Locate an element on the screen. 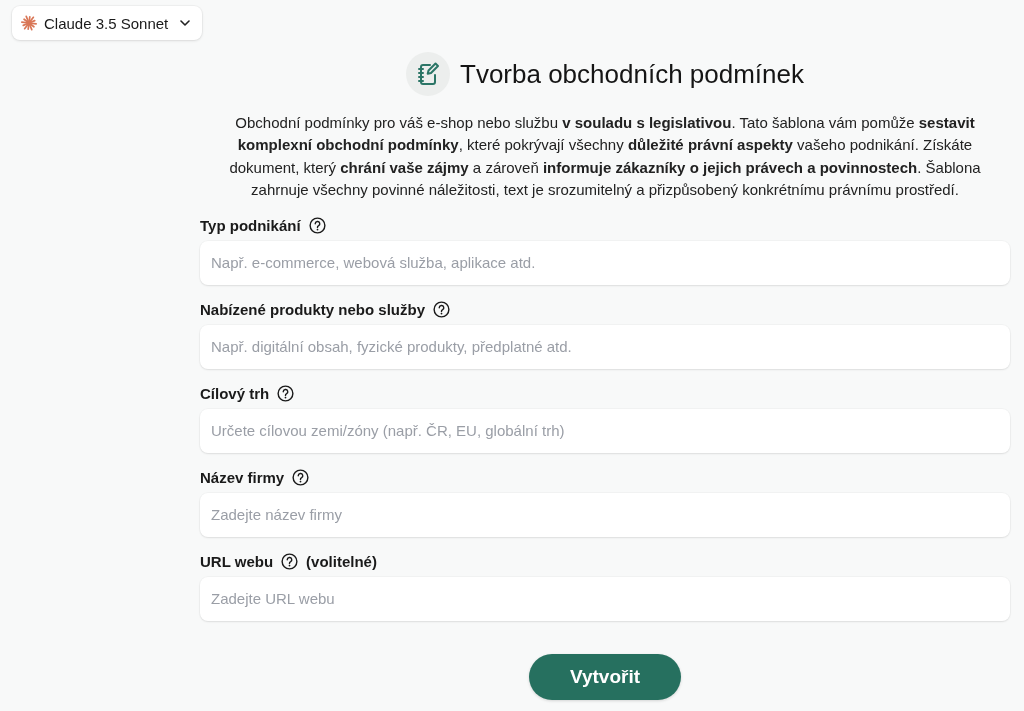  input-field: Určete cílovou zemi/zóny (např. ČR, EU, globální trh) is located at coordinates (605, 430).